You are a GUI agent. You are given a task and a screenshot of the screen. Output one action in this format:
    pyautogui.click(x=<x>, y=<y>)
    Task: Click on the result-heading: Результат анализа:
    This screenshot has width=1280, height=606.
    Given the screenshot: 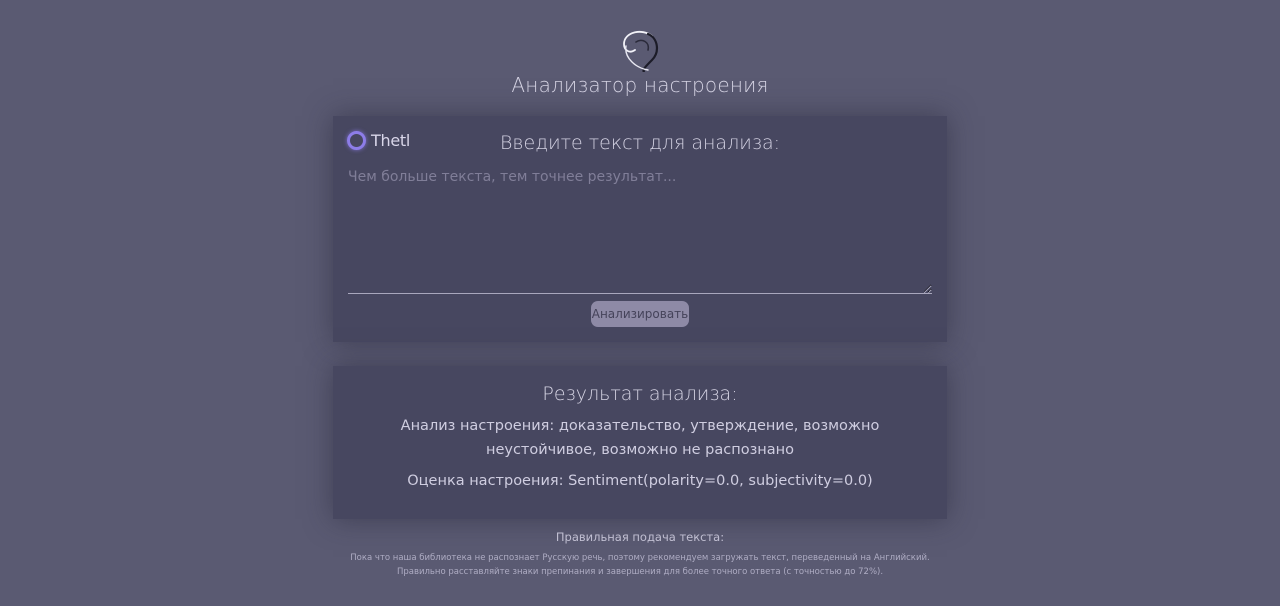 What is the action you would take?
    pyautogui.click(x=640, y=394)
    